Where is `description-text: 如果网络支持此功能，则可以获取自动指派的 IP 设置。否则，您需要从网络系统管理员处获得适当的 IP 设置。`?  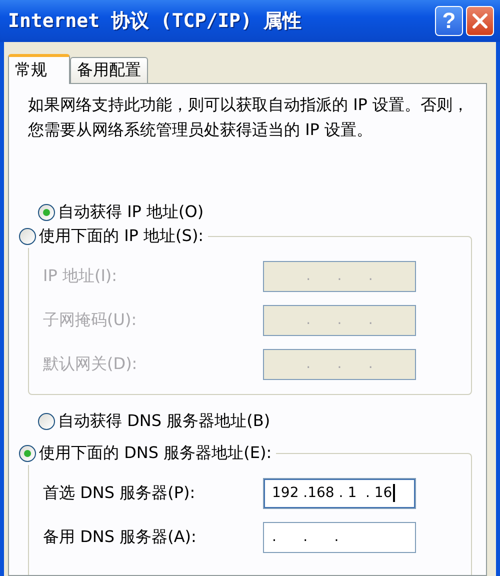 description-text: 如果网络支持此功能，则可以获取自动指派的 IP 设置。否则，您需要从网络系统管理员处获得适当的 IP 设置。 is located at coordinates (249, 117).